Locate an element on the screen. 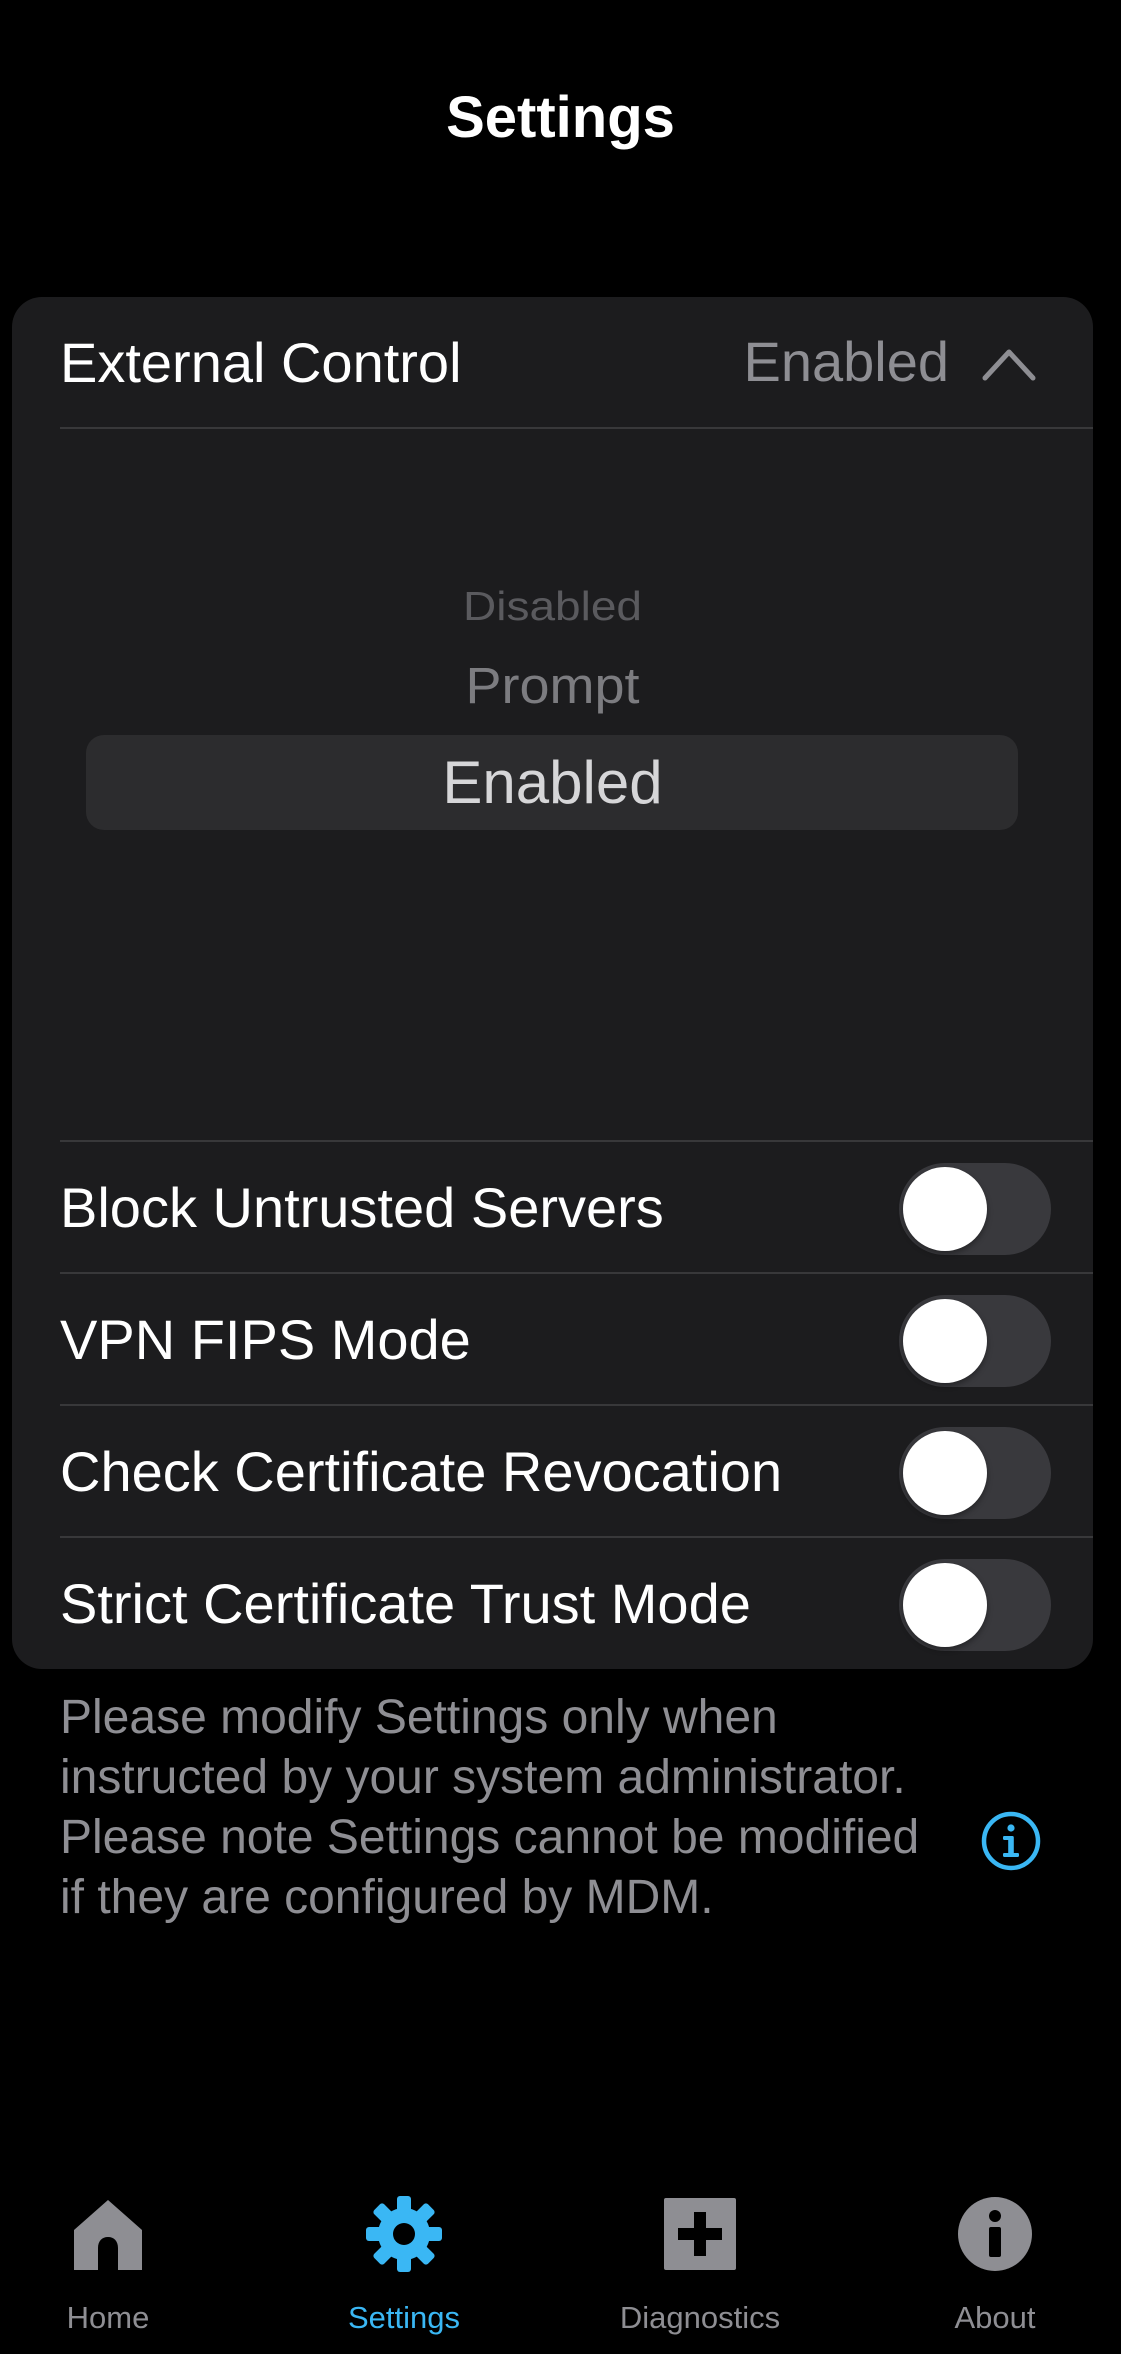 The height and width of the screenshot is (2354, 1121). chevron-up-icon is located at coordinates (1009, 362).